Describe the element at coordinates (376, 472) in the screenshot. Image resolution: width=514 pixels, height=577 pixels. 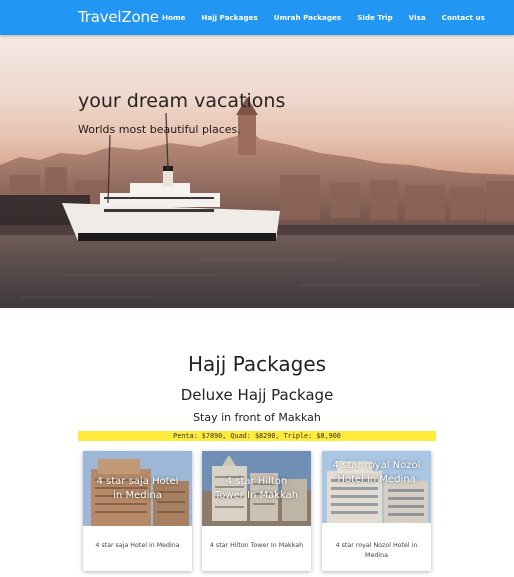
I see `hotel-image-caption: 4 star royal Nozol Hotel in Medina` at that location.